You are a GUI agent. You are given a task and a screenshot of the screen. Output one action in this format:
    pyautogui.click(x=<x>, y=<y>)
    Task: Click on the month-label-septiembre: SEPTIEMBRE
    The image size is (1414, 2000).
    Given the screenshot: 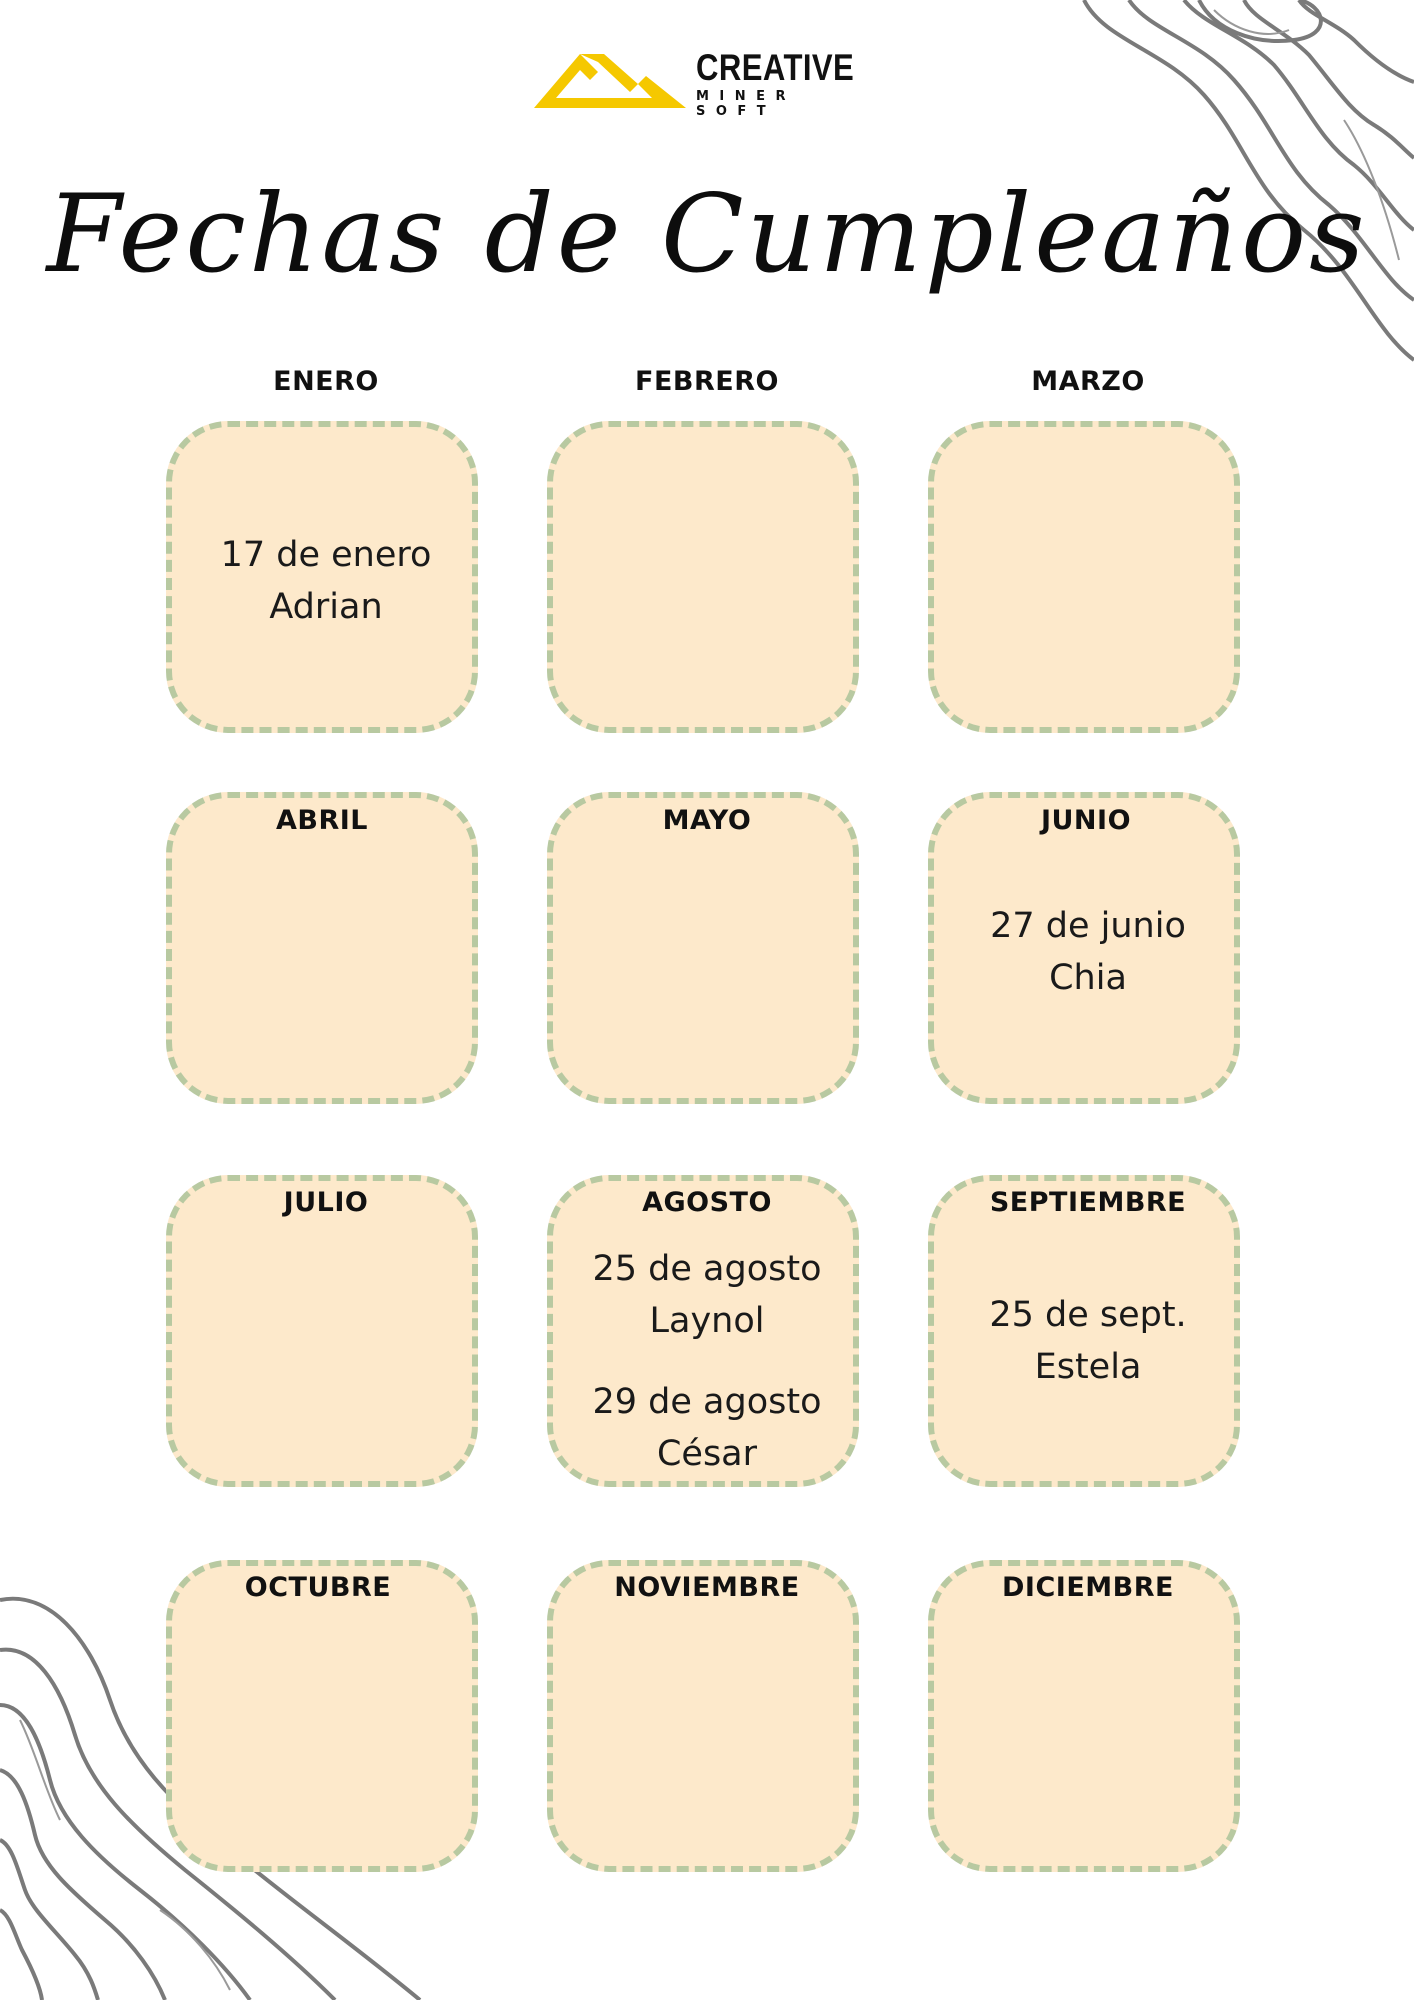 What is the action you would take?
    pyautogui.click(x=1088, y=1202)
    